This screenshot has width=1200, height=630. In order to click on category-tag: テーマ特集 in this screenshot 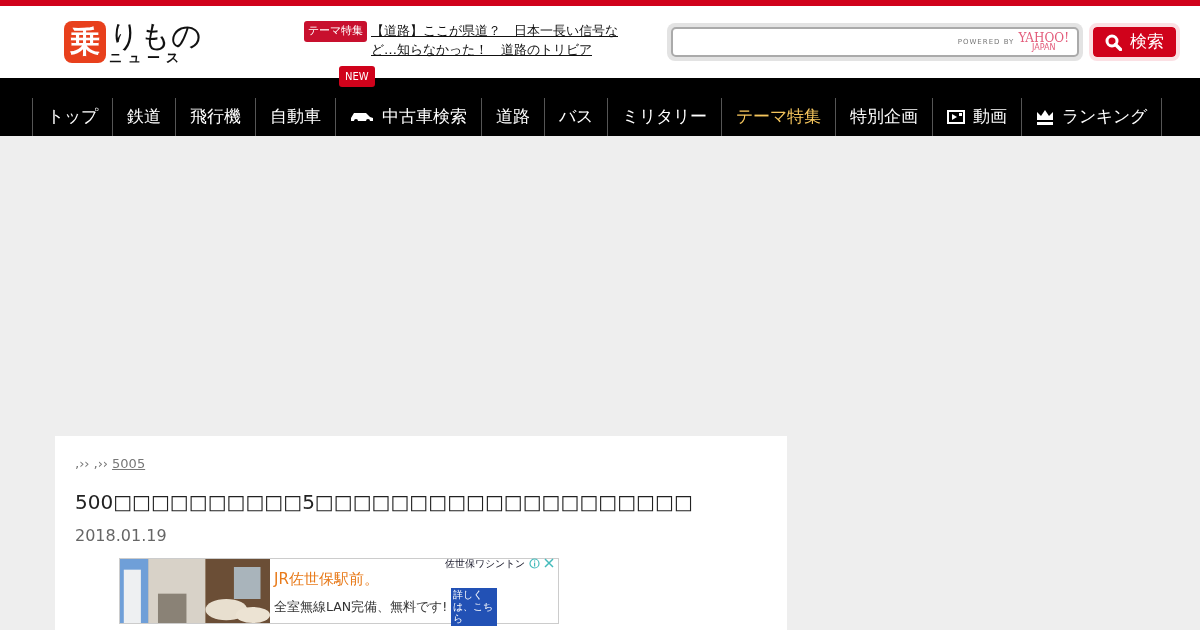, I will do `click(335, 31)`.